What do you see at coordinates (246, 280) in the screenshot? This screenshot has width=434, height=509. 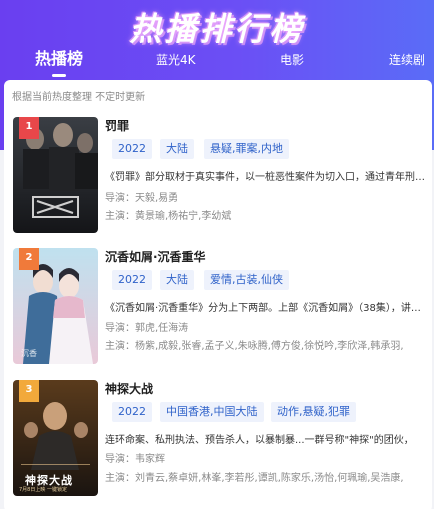 I see `genre-tag: 爱情,古装,仙侠` at bounding box center [246, 280].